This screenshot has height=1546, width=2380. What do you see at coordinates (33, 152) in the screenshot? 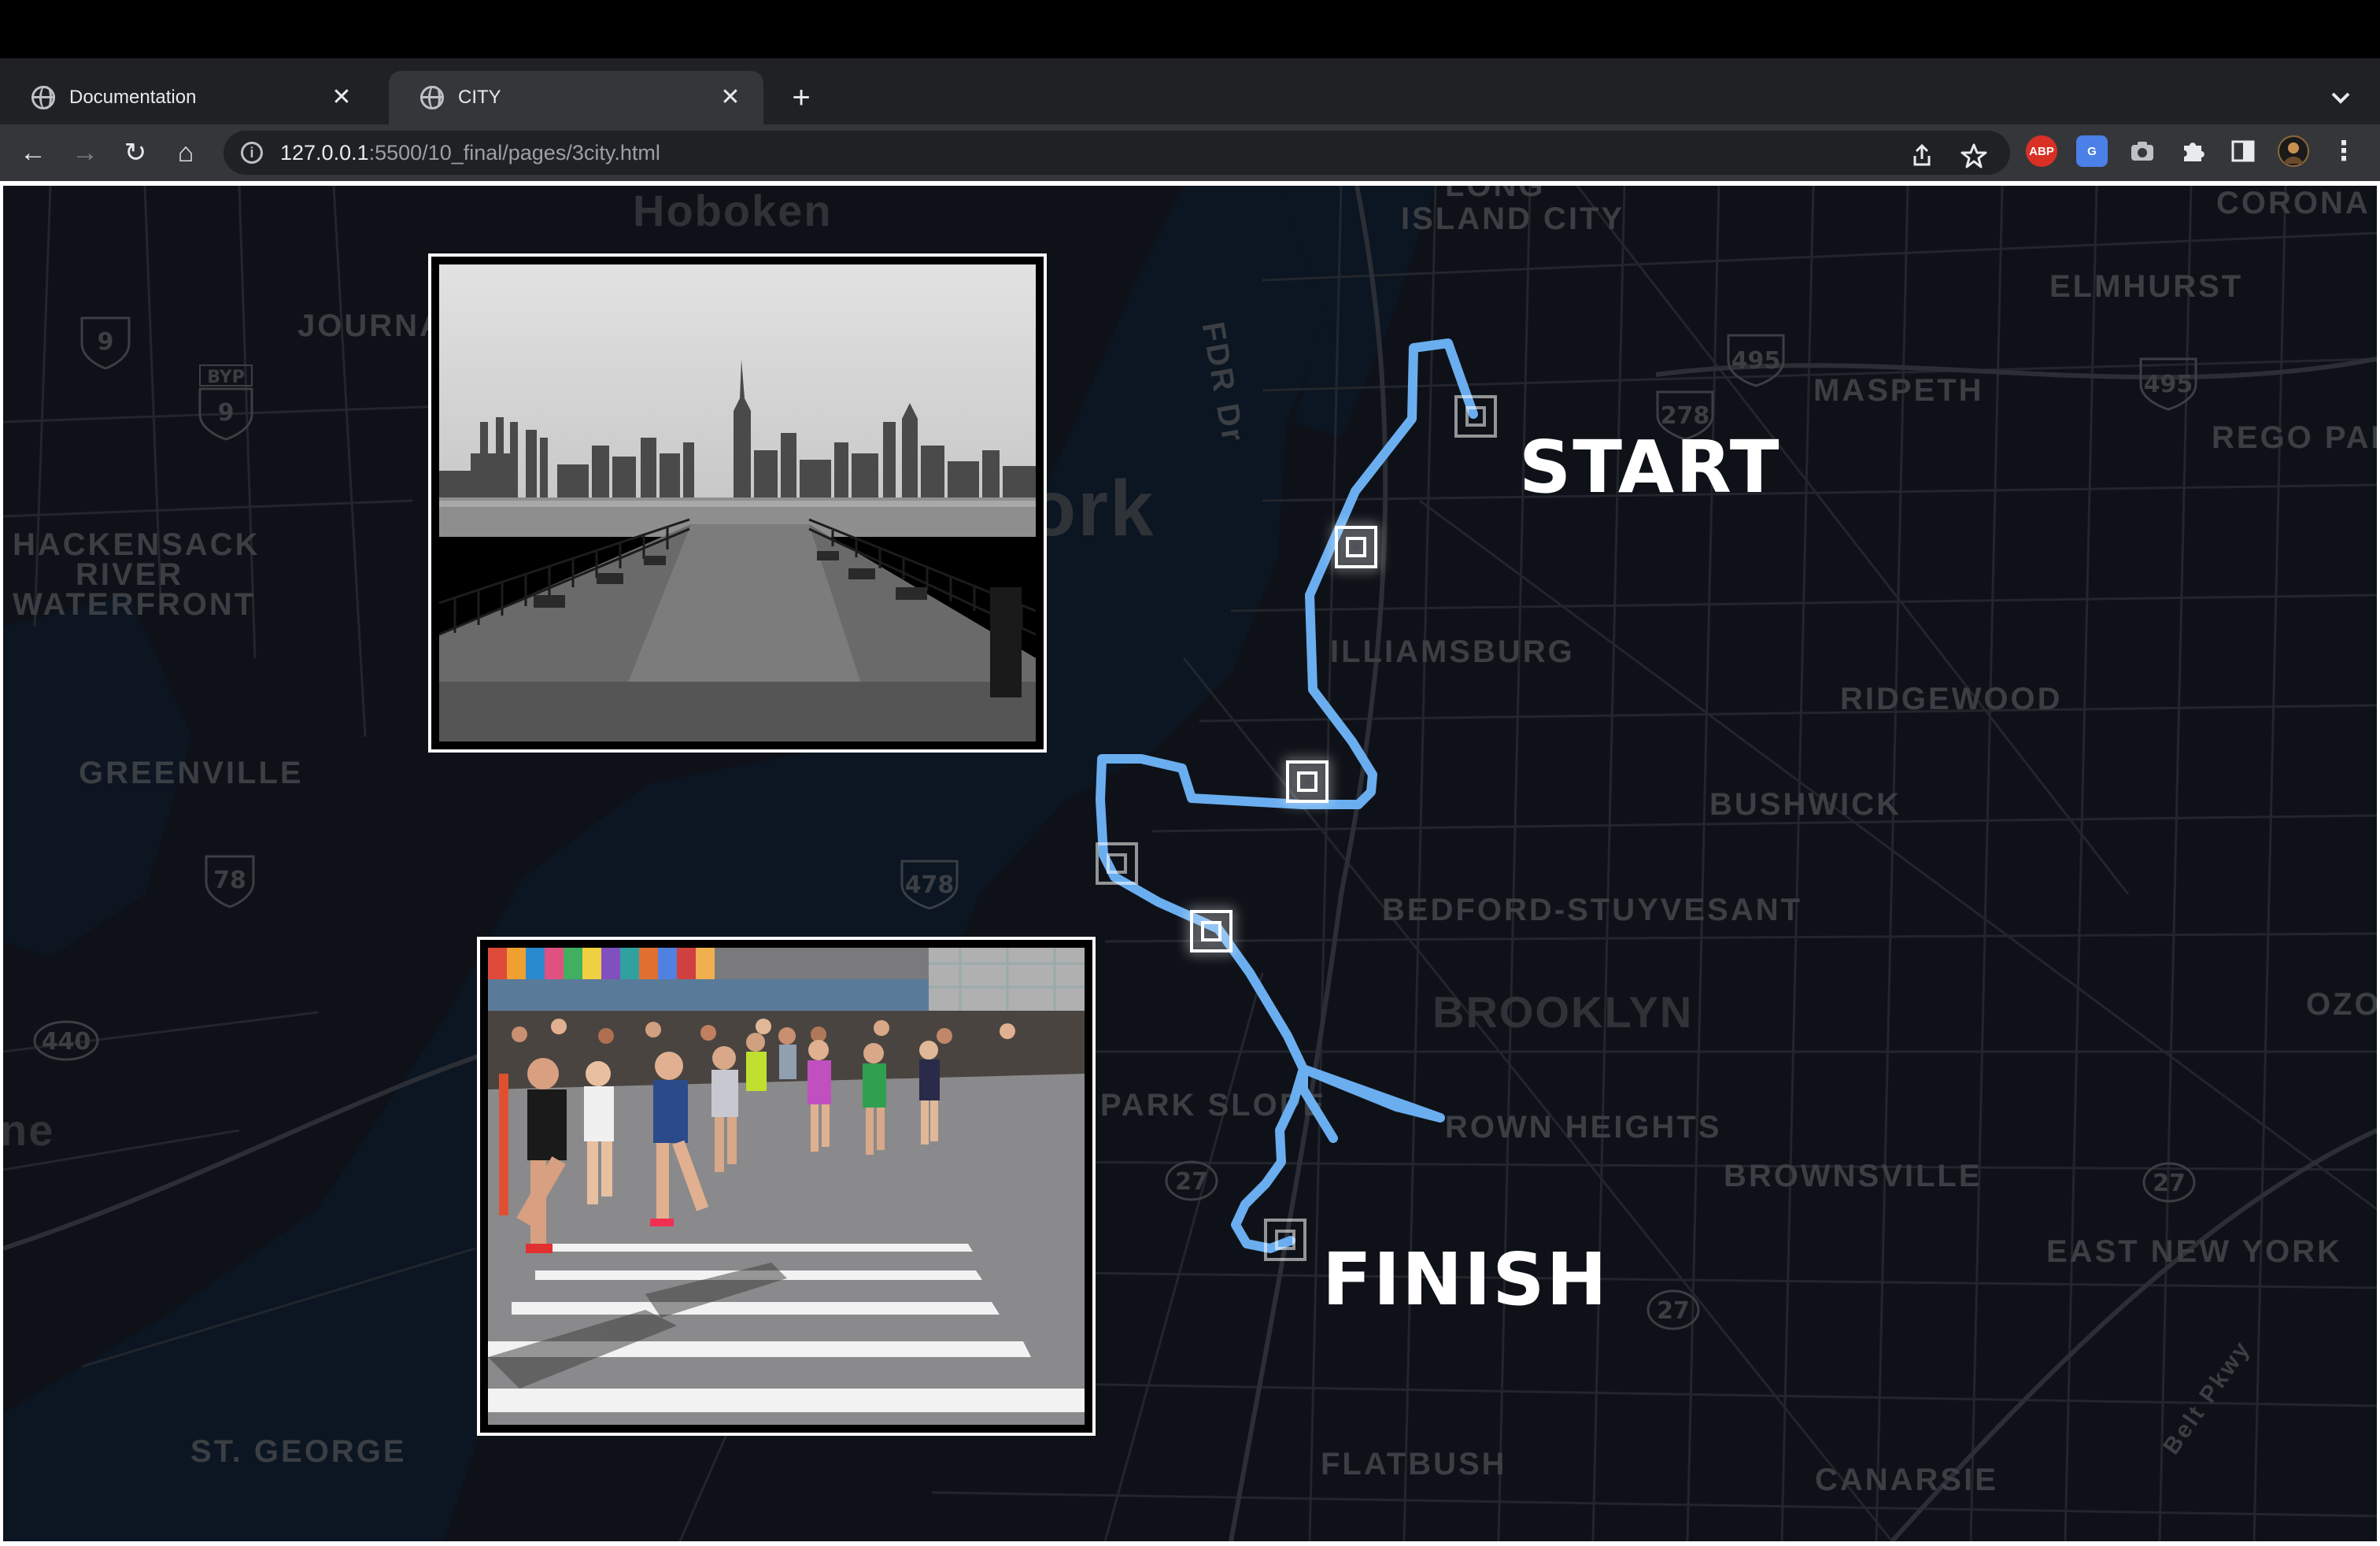
I see `back-button: ←` at bounding box center [33, 152].